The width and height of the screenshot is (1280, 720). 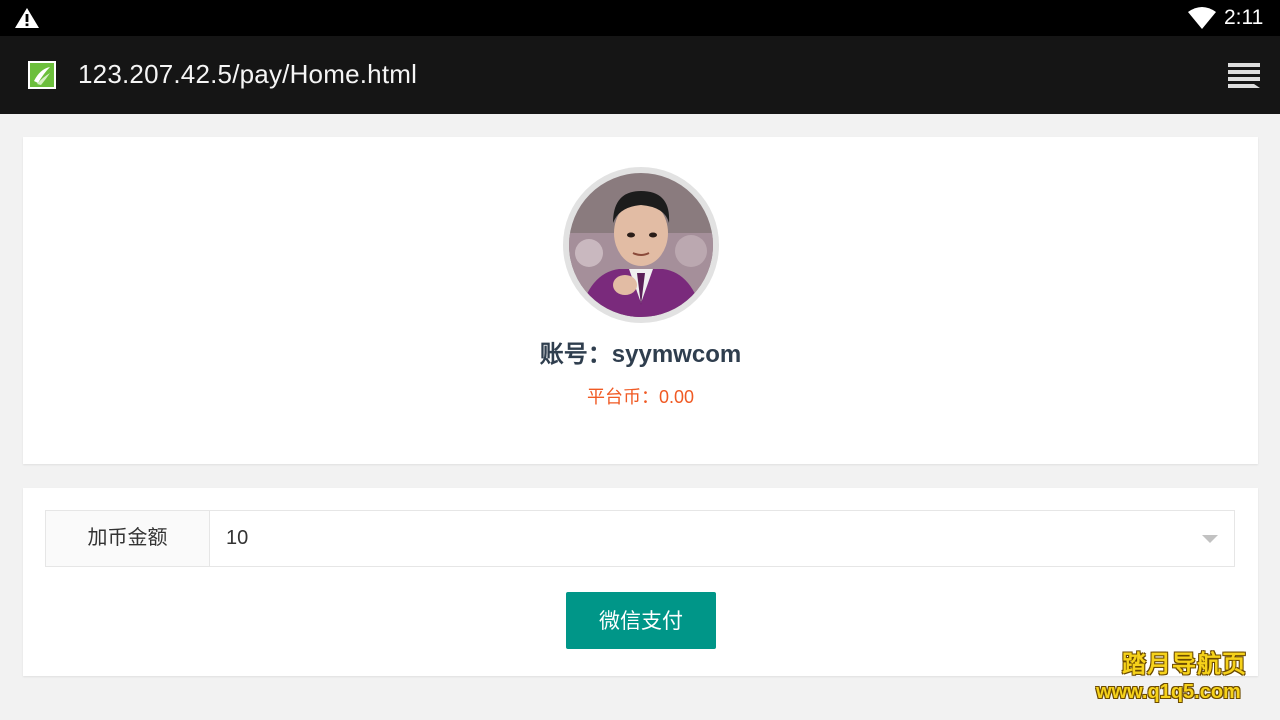 What do you see at coordinates (622, 397) in the screenshot?
I see `coins-label: 平台币：` at bounding box center [622, 397].